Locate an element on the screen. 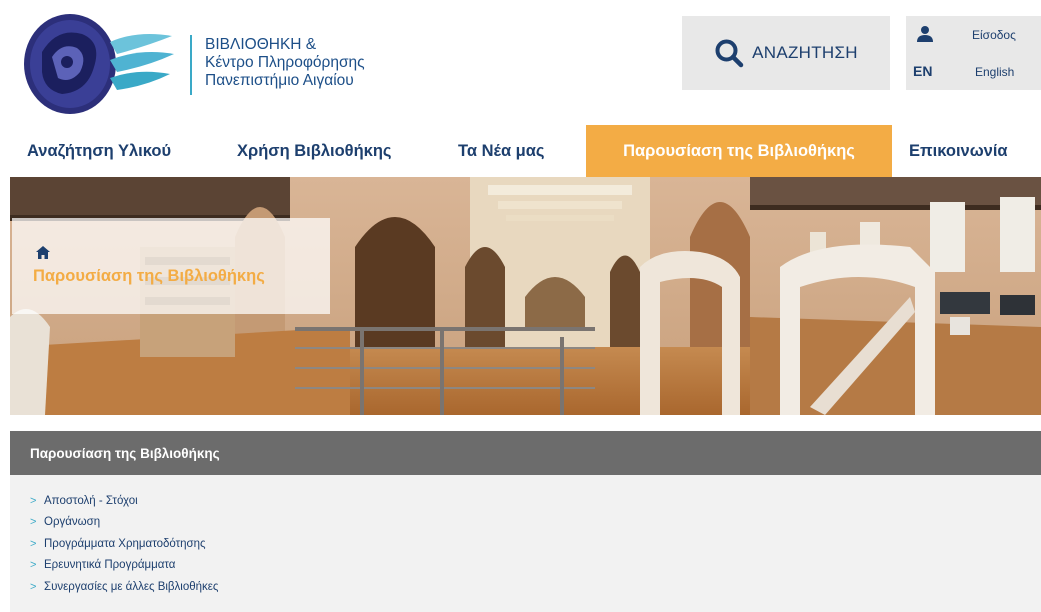 The width and height of the screenshot is (1041, 612). logo-emblem is located at coordinates (99, 64).